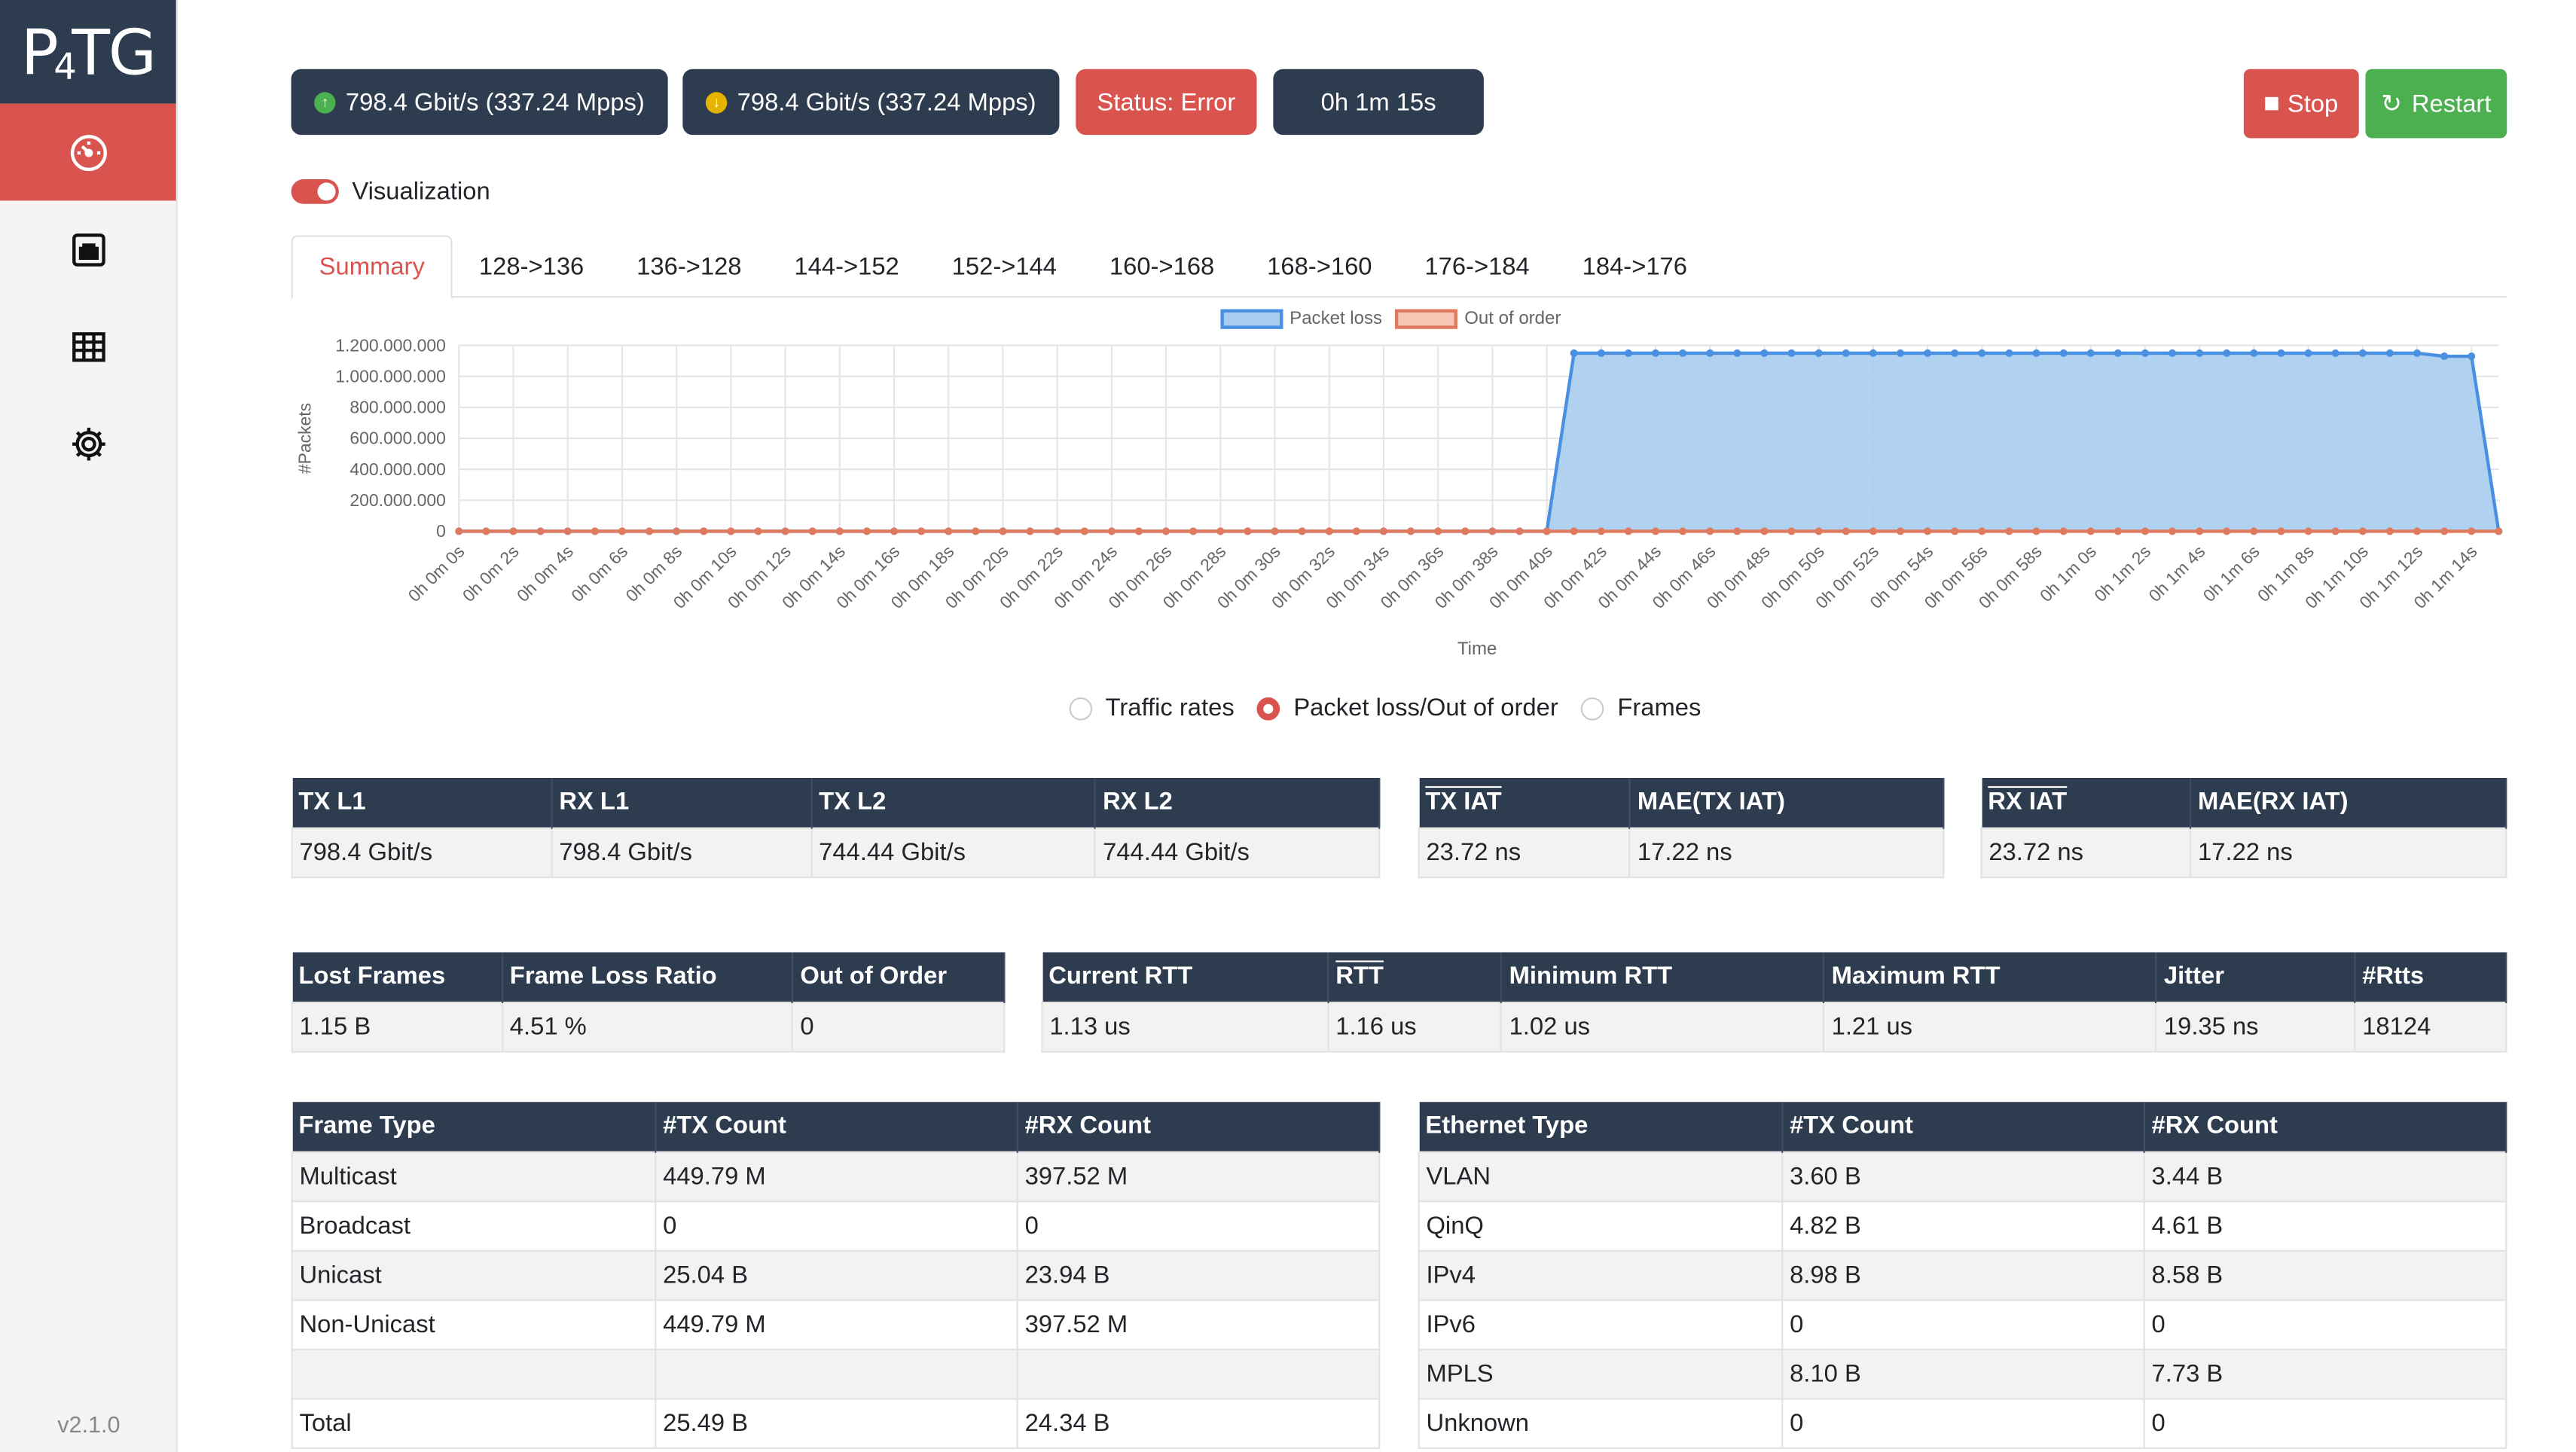  I want to click on sidebar-item-tables, so click(88, 346).